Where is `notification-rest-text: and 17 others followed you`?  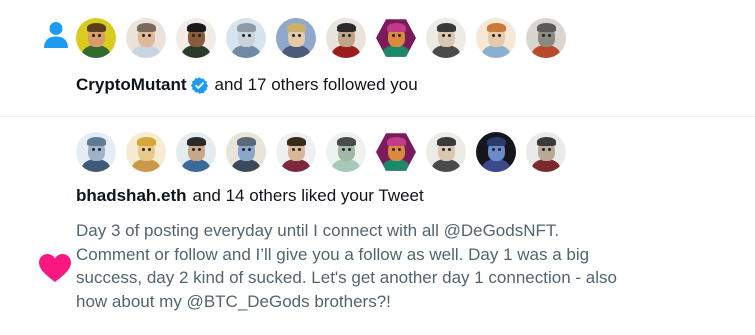
notification-rest-text: and 17 others followed you is located at coordinates (316, 84).